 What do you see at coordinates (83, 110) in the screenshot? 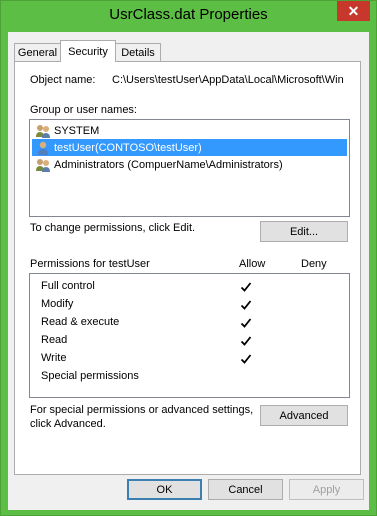
I see `group-names-label: Group or user names:` at bounding box center [83, 110].